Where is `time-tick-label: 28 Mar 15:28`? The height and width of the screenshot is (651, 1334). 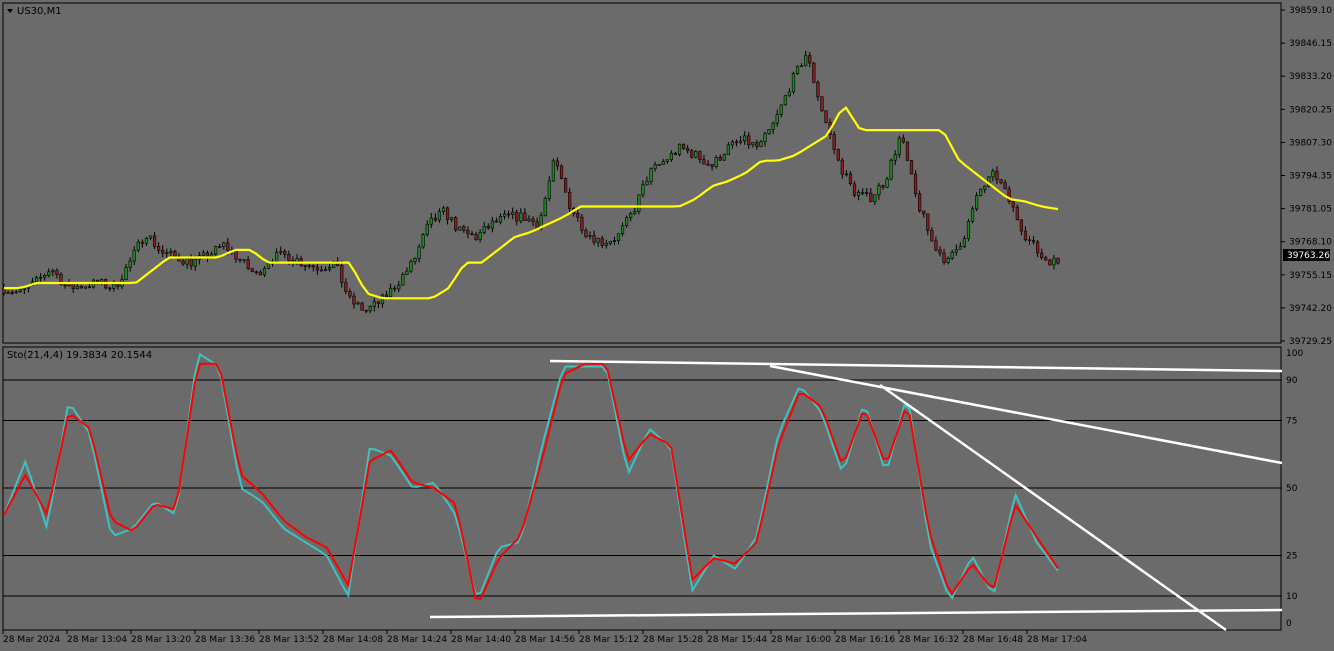
time-tick-label: 28 Mar 15:28 is located at coordinates (673, 640).